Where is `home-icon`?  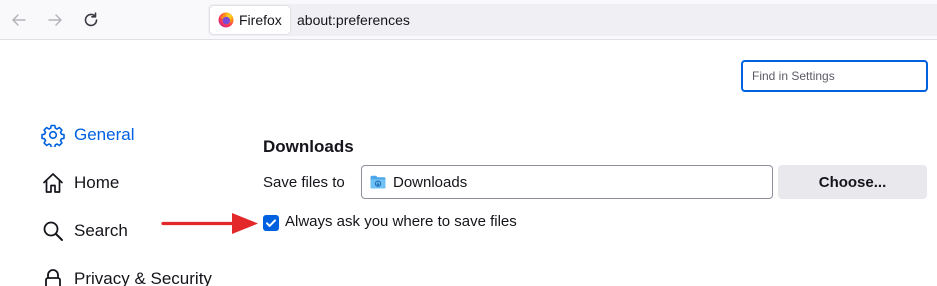
home-icon is located at coordinates (53, 183).